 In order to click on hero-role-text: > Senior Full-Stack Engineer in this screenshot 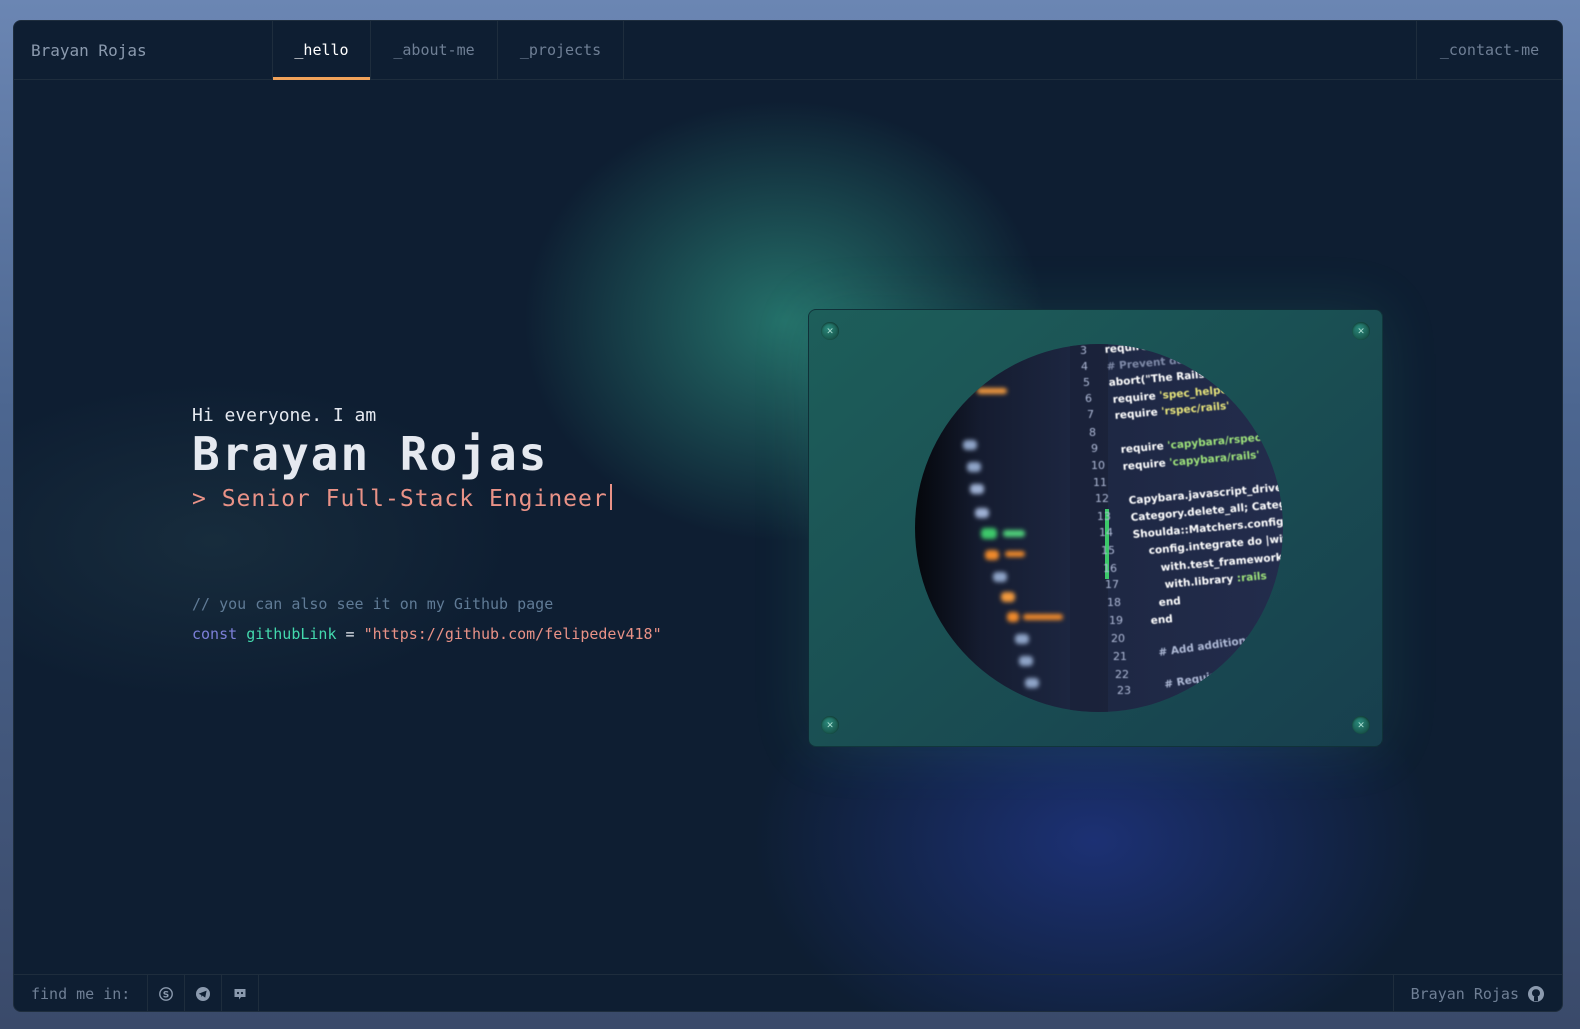, I will do `click(400, 499)`.